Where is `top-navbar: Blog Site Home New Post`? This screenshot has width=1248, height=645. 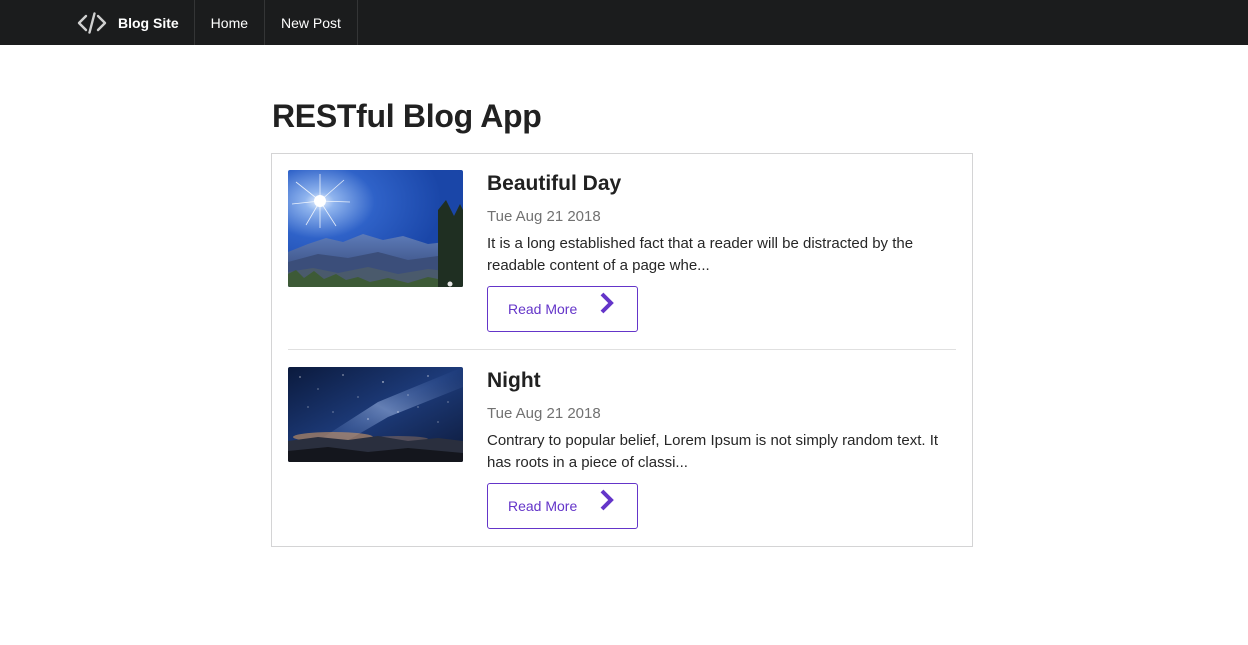 top-navbar: Blog Site Home New Post is located at coordinates (624, 22).